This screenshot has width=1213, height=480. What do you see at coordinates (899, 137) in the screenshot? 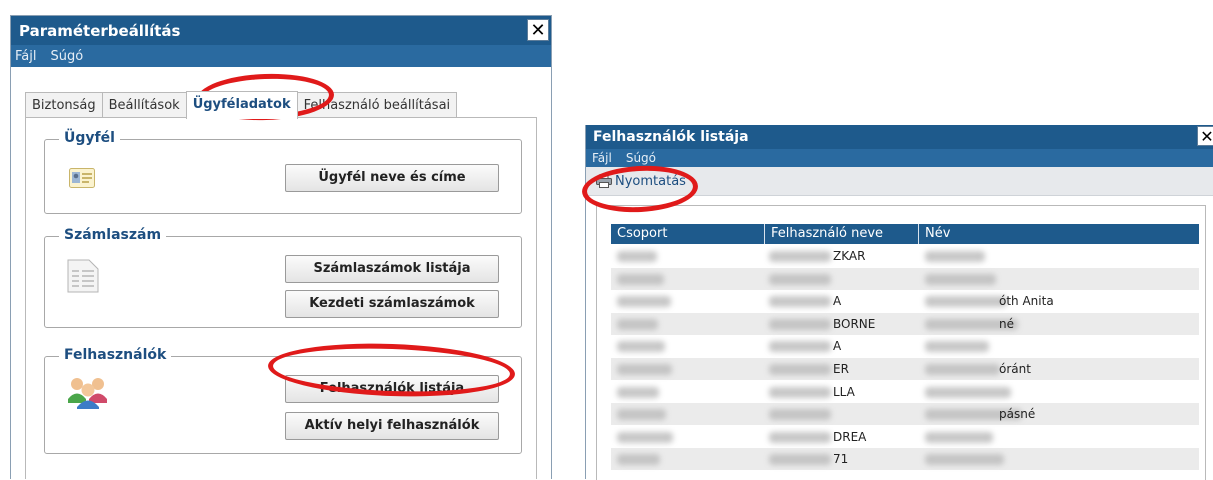
I see `title-bar: Felhasználók listája ✕` at bounding box center [899, 137].